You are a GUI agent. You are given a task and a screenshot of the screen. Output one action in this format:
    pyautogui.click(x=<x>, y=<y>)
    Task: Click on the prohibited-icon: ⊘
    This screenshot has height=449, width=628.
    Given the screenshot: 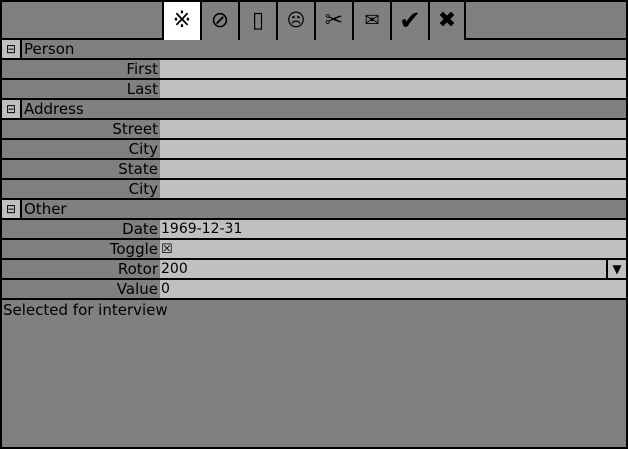 What is the action you would take?
    pyautogui.click(x=220, y=20)
    